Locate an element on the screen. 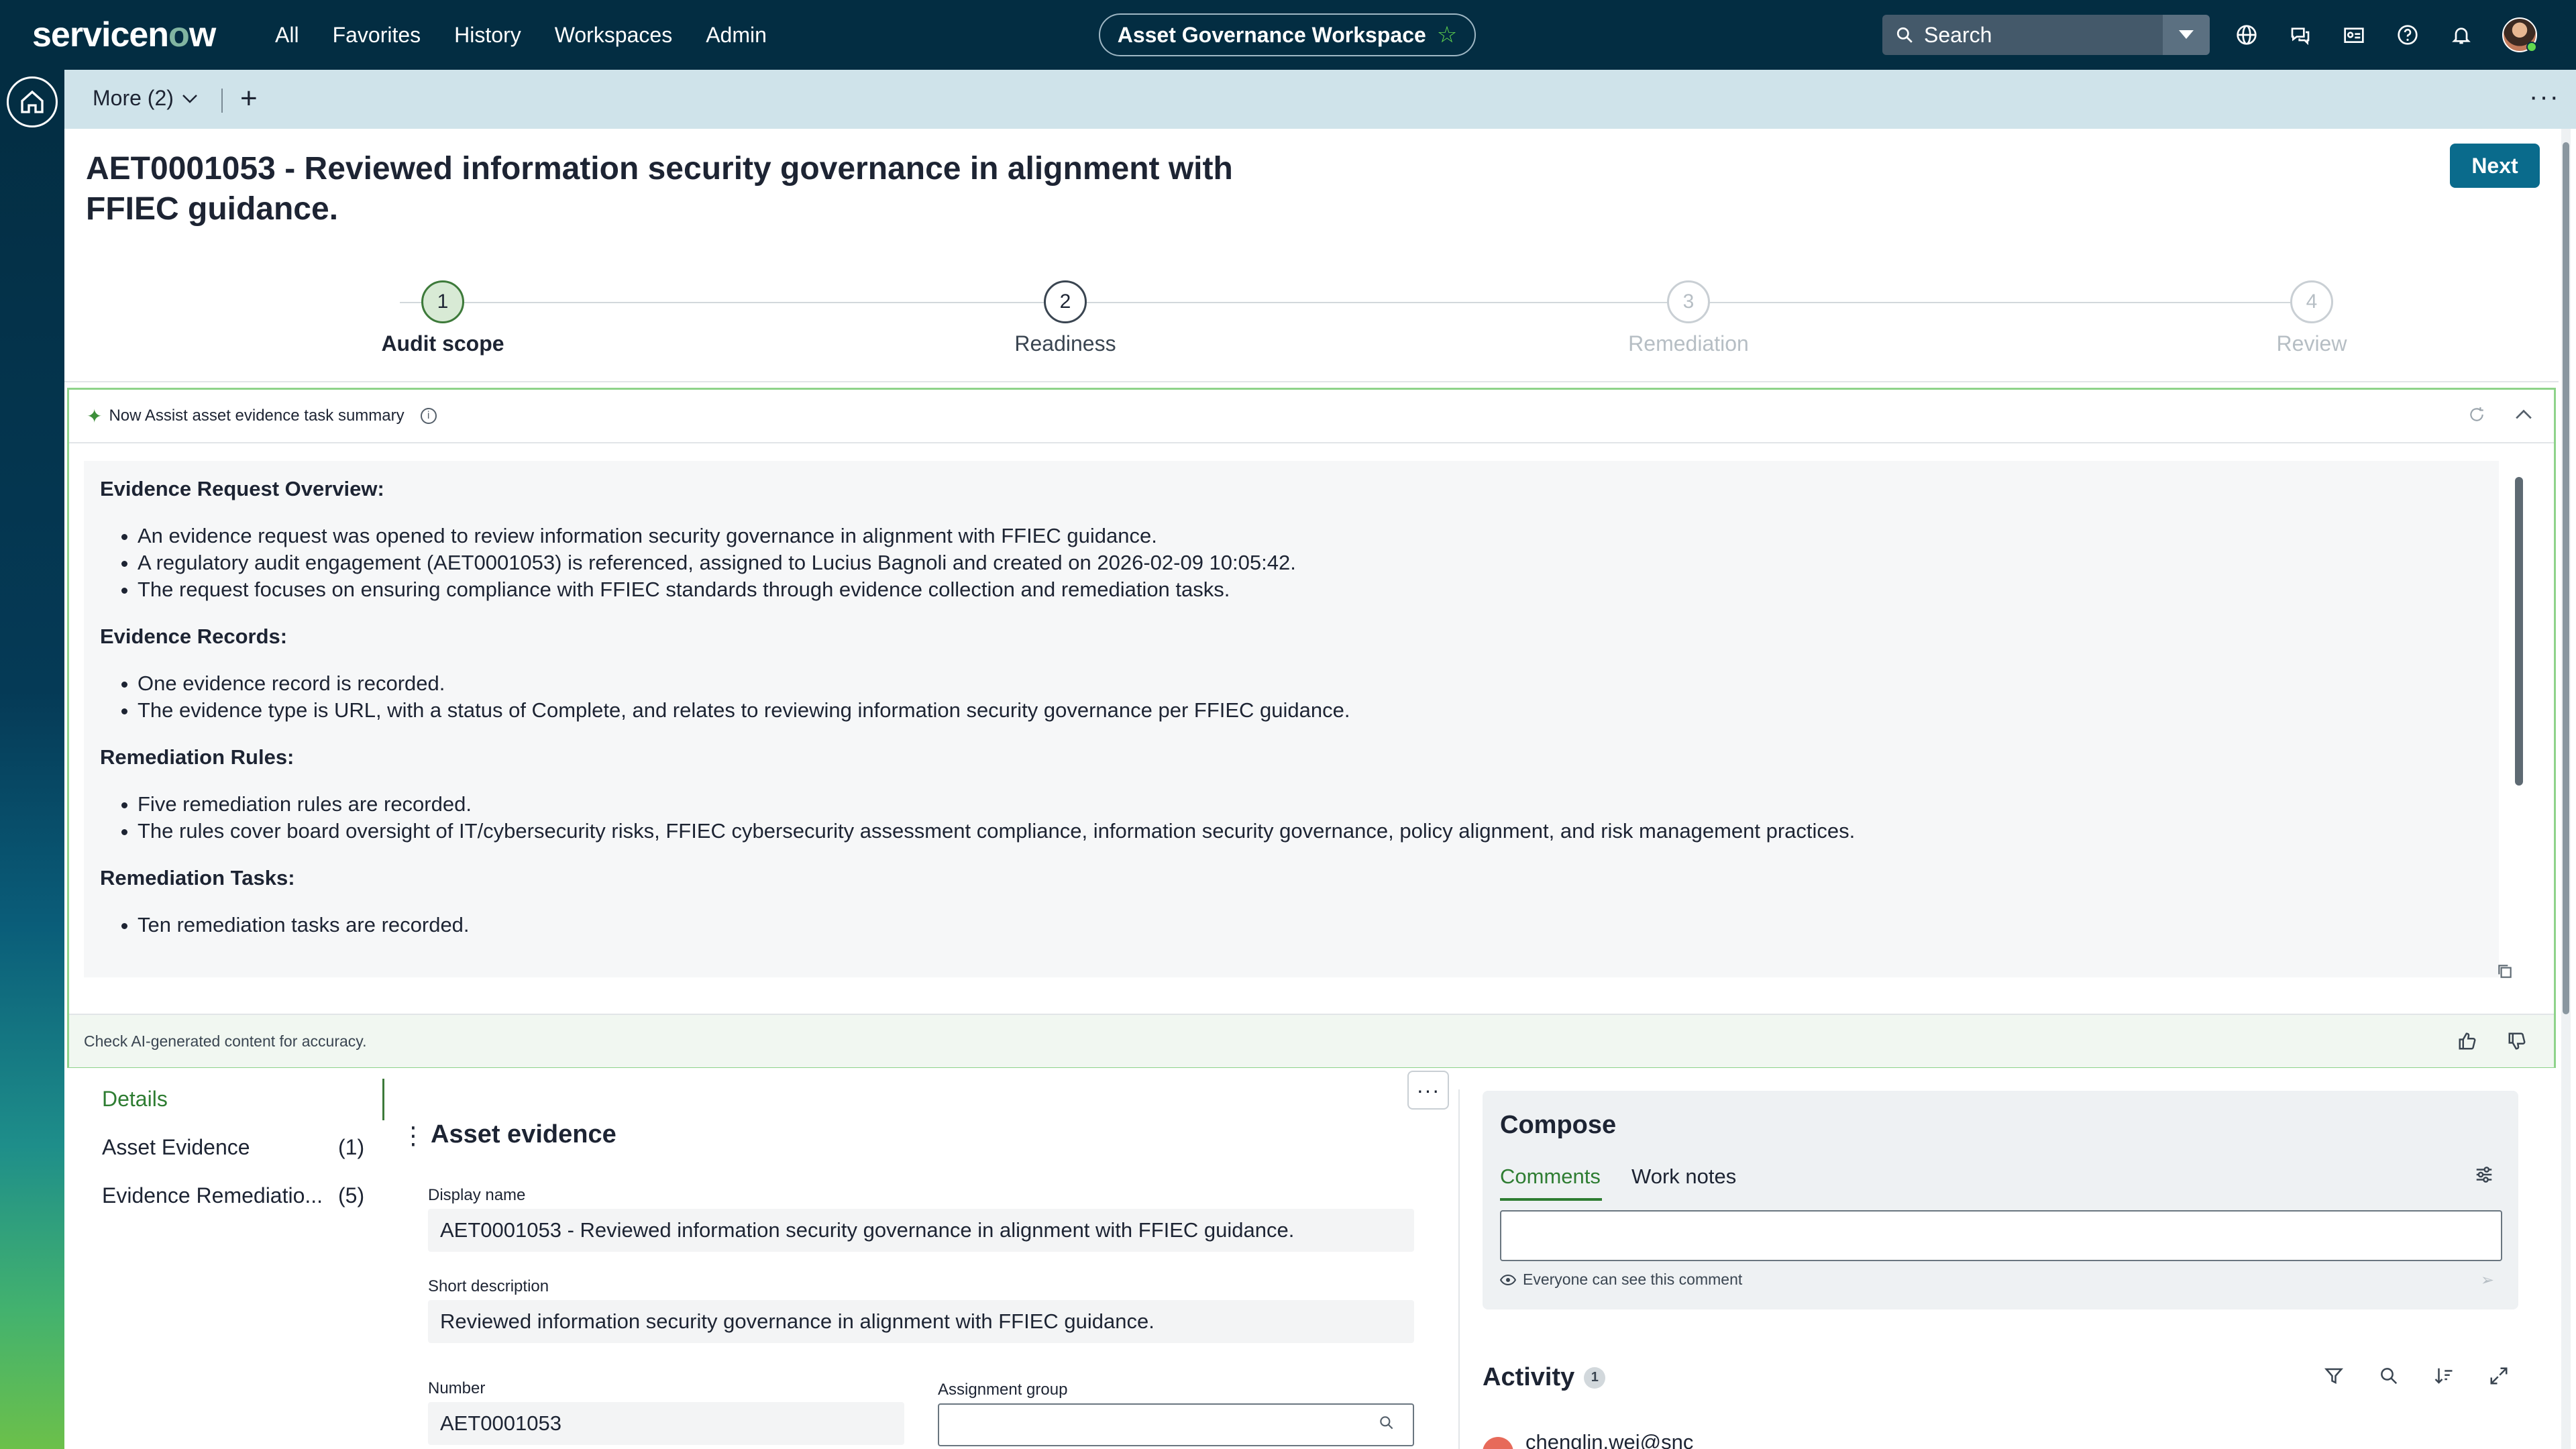 The width and height of the screenshot is (2576, 1449). nav-item-asset-evidence: Asset Evidence is located at coordinates (176, 1147).